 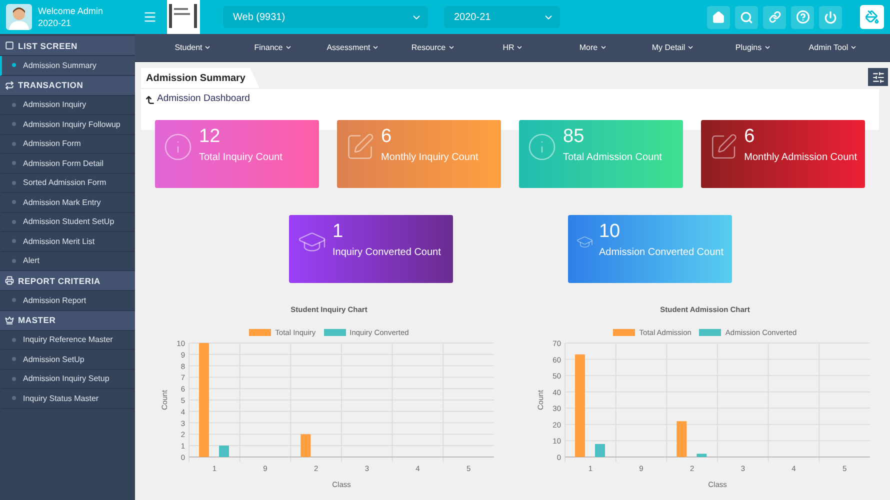 I want to click on sidebar-section: MASTER, so click(x=67, y=320).